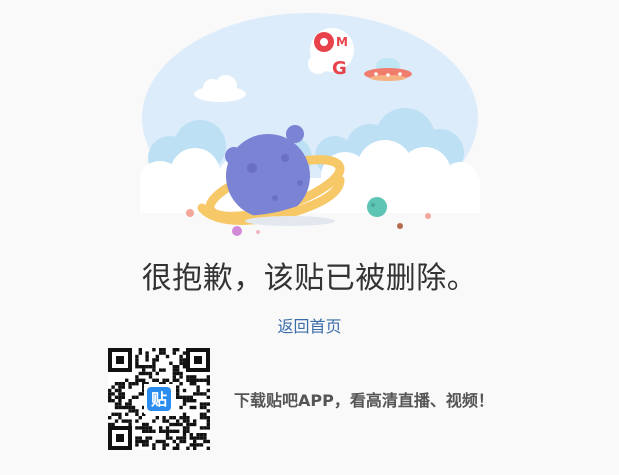 Image resolution: width=619 pixels, height=475 pixels. Describe the element at coordinates (364, 400) in the screenshot. I see `app-promo-text: 下载贴吧APP，看高清直播、视频！` at that location.